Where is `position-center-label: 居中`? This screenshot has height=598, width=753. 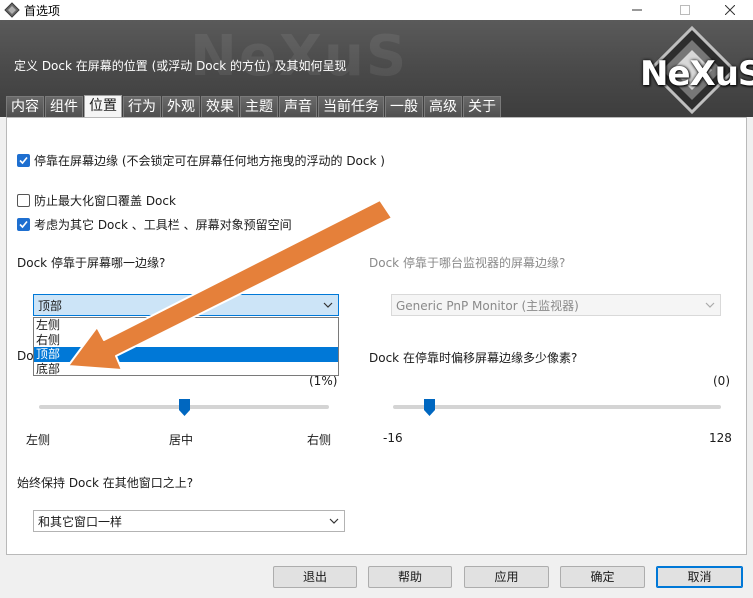
position-center-label: 居中 is located at coordinates (181, 440).